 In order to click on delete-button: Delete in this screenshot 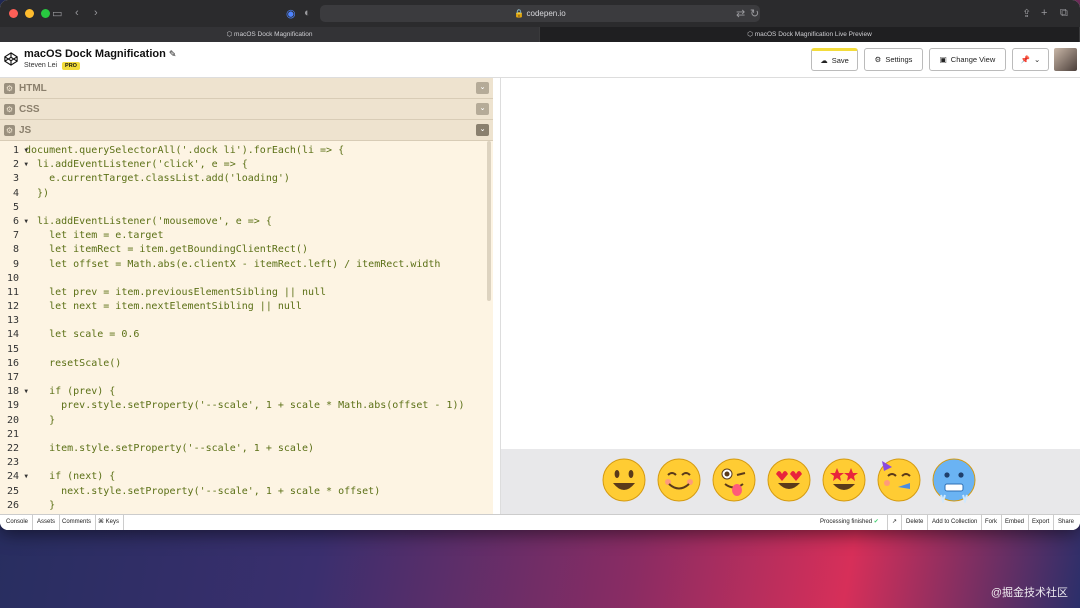, I will do `click(915, 522)`.